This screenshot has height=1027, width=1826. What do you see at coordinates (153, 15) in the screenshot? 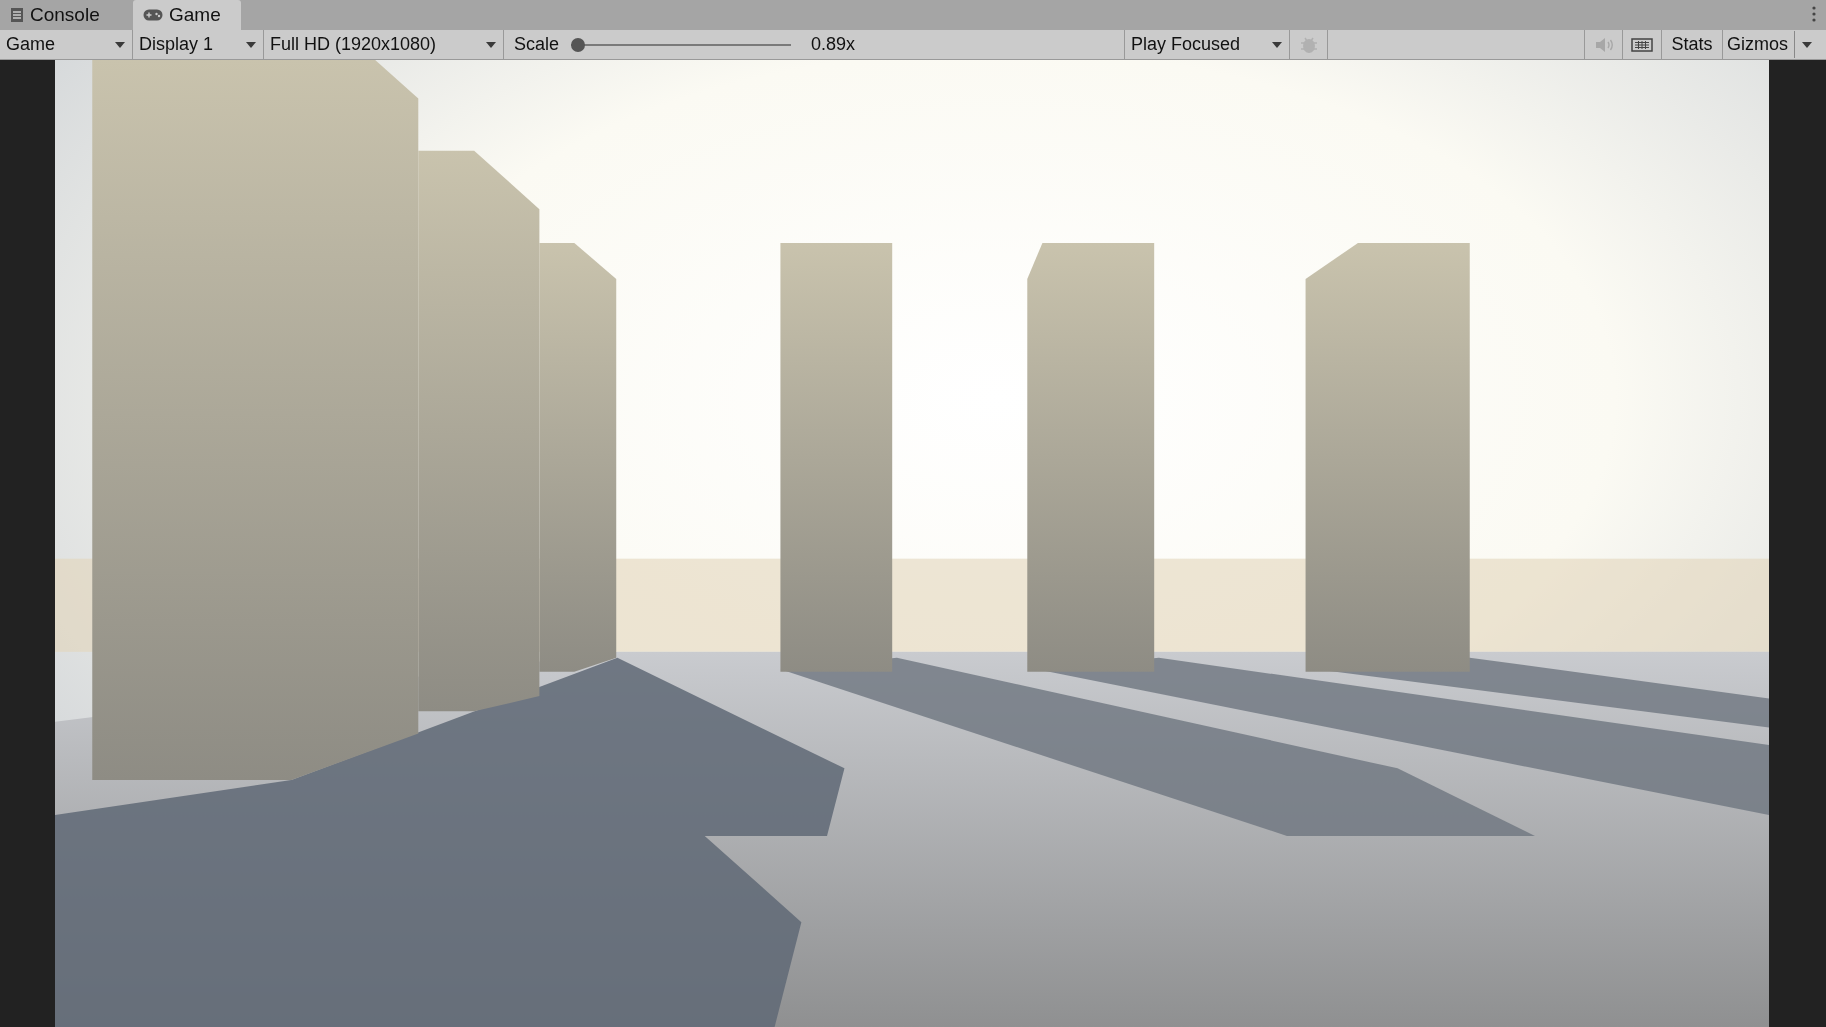
I see `gamepad-icon` at bounding box center [153, 15].